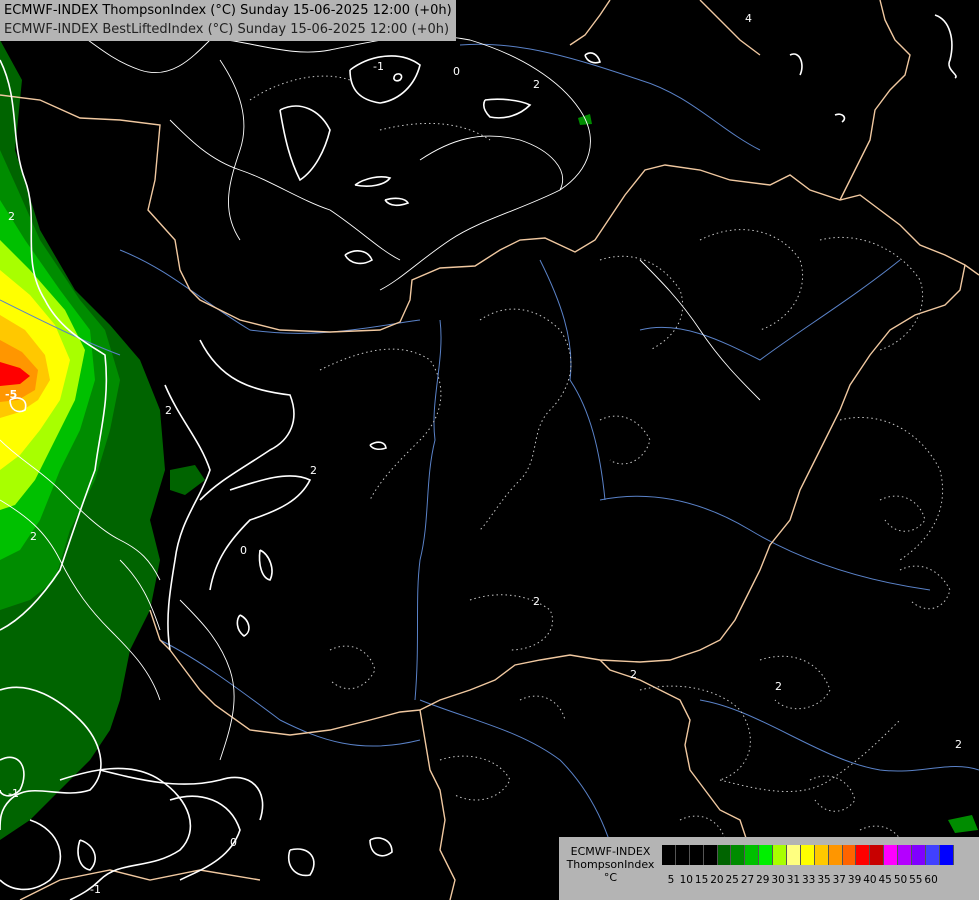 The image size is (979, 900). I want to click on legend-tick-label: 37, so click(839, 880).